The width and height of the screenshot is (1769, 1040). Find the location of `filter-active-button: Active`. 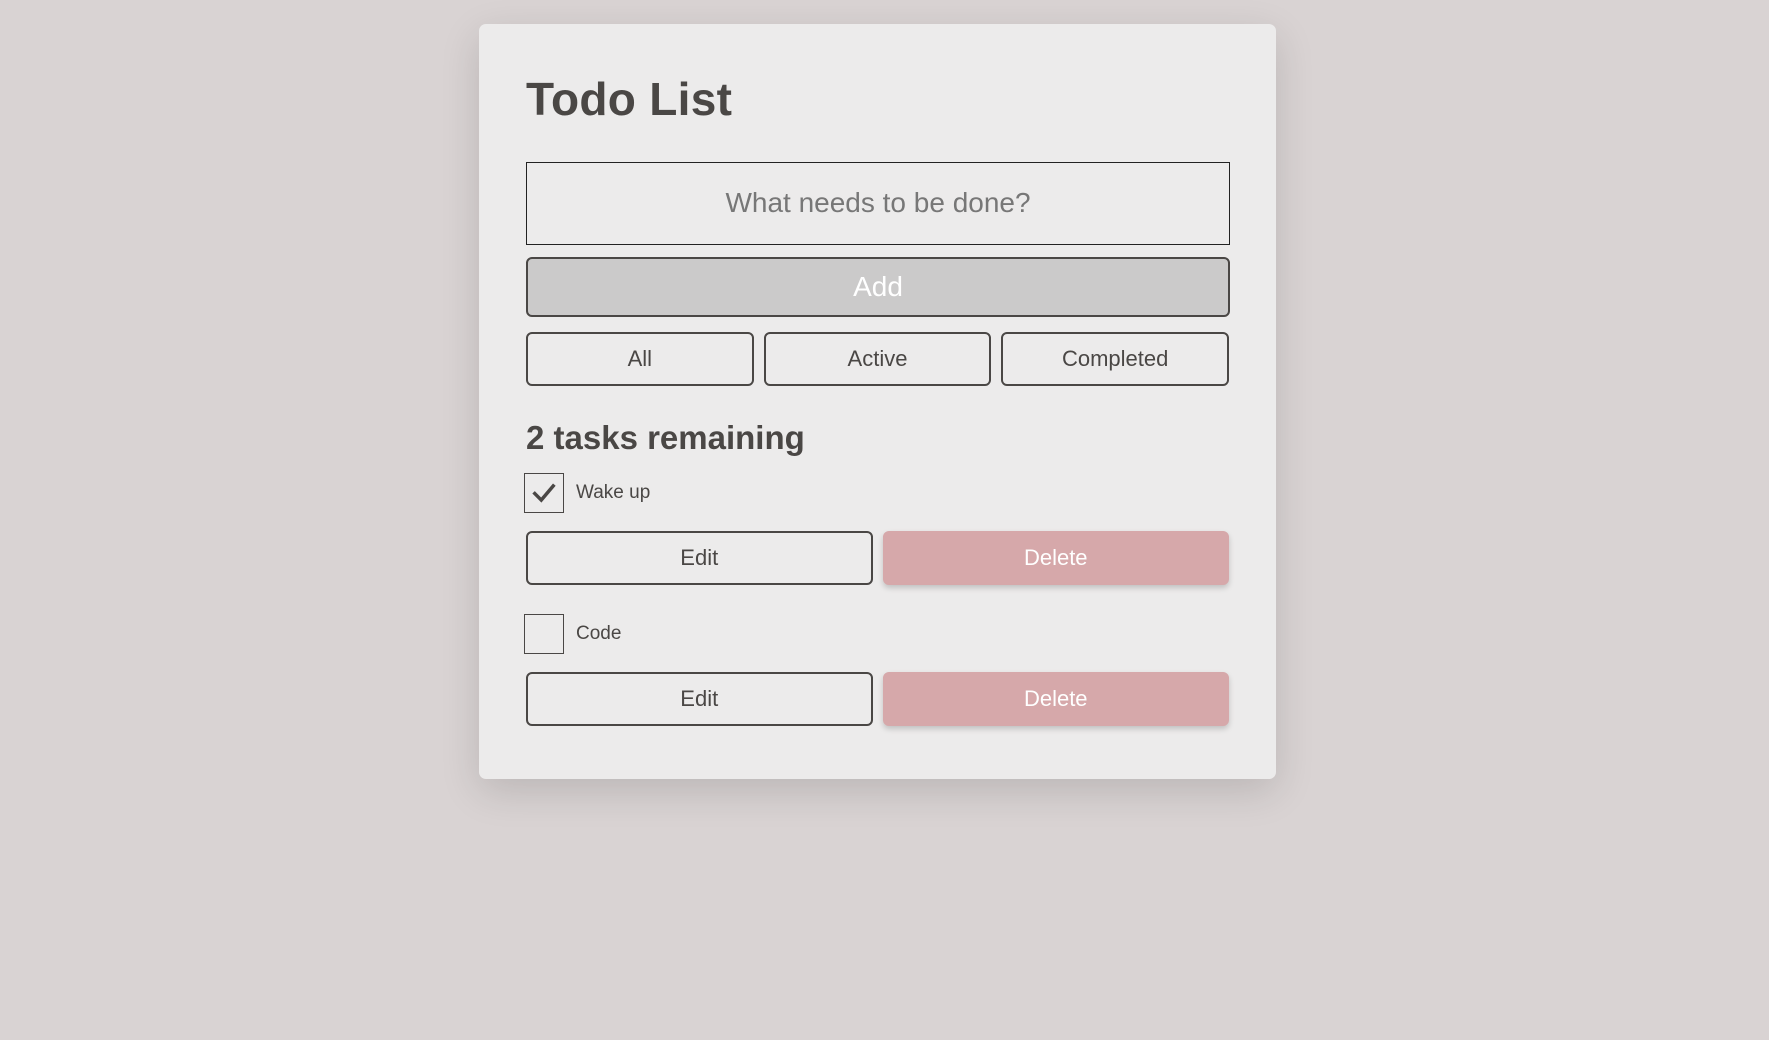

filter-active-button: Active is located at coordinates (877, 358).